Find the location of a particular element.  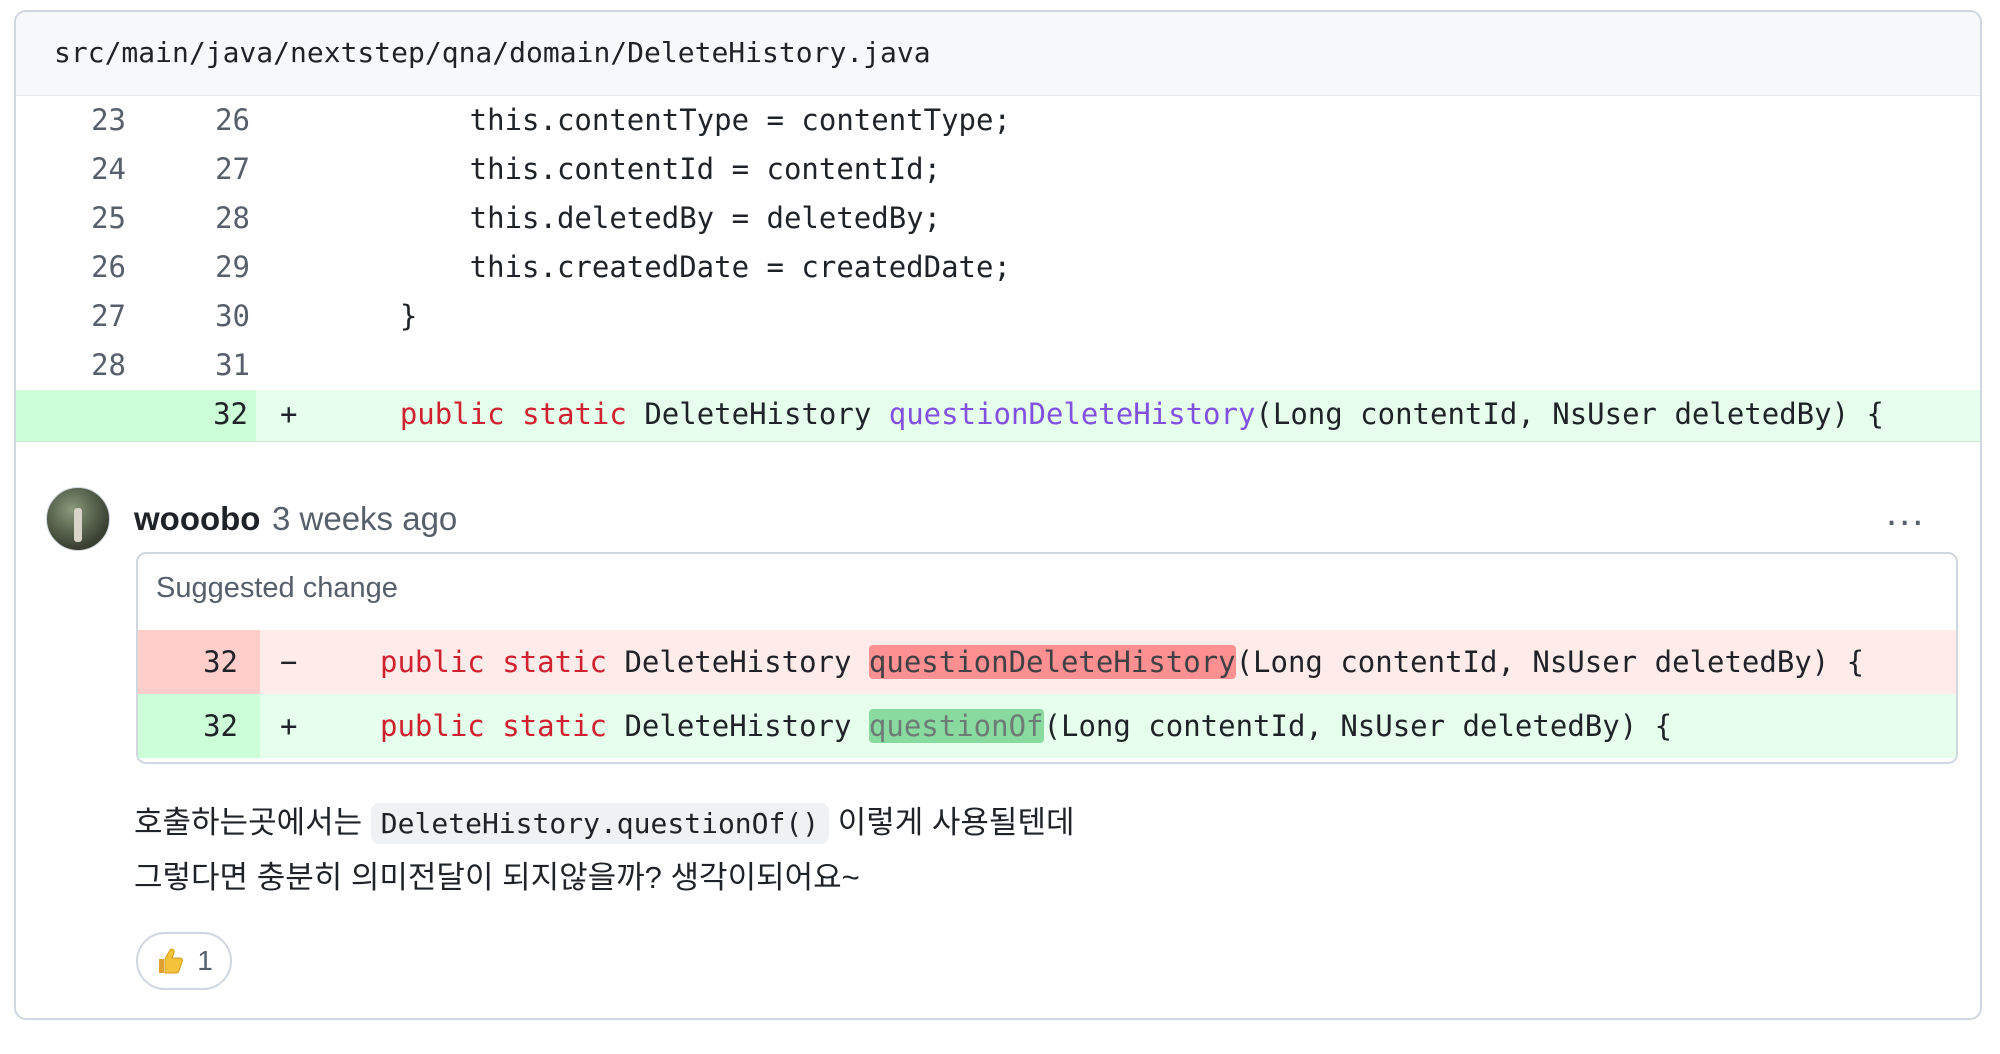

new-line-number: 27 is located at coordinates (193, 169).